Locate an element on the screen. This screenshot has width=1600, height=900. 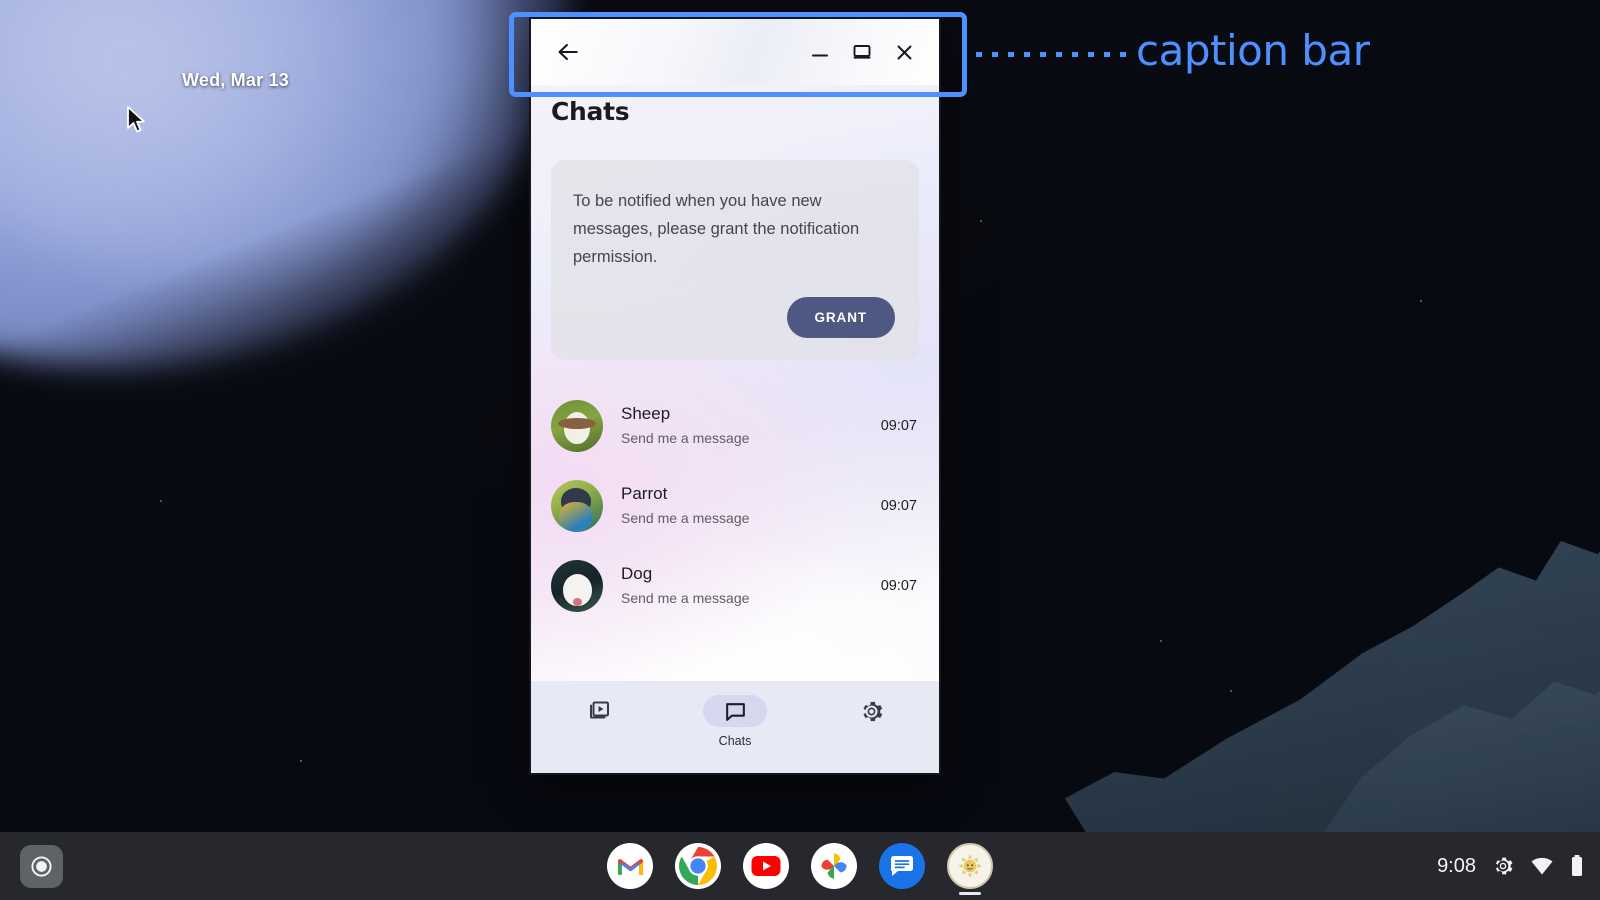
chrome-app-icon is located at coordinates (698, 866).